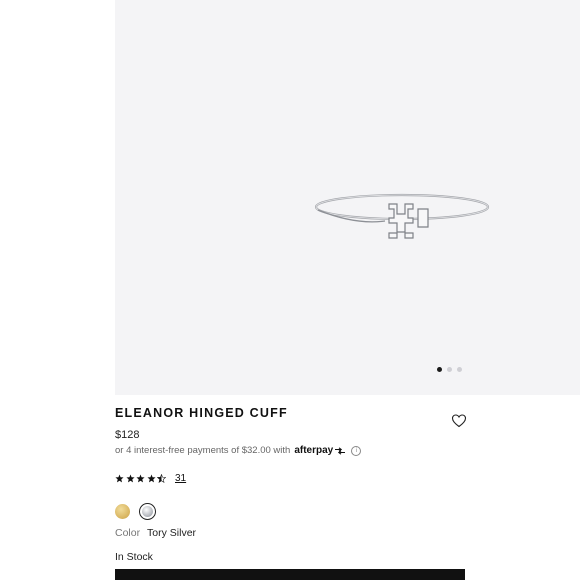  What do you see at coordinates (122, 511) in the screenshot?
I see `swatch-gold` at bounding box center [122, 511].